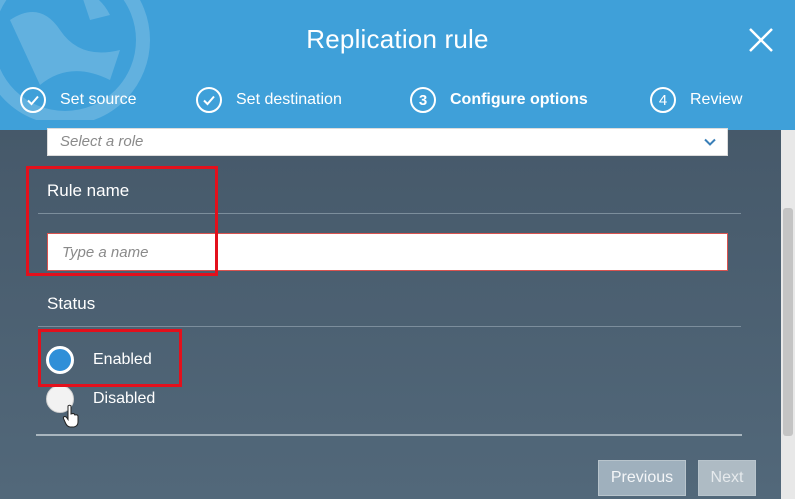  I want to click on previous-button: Previous, so click(642, 478).